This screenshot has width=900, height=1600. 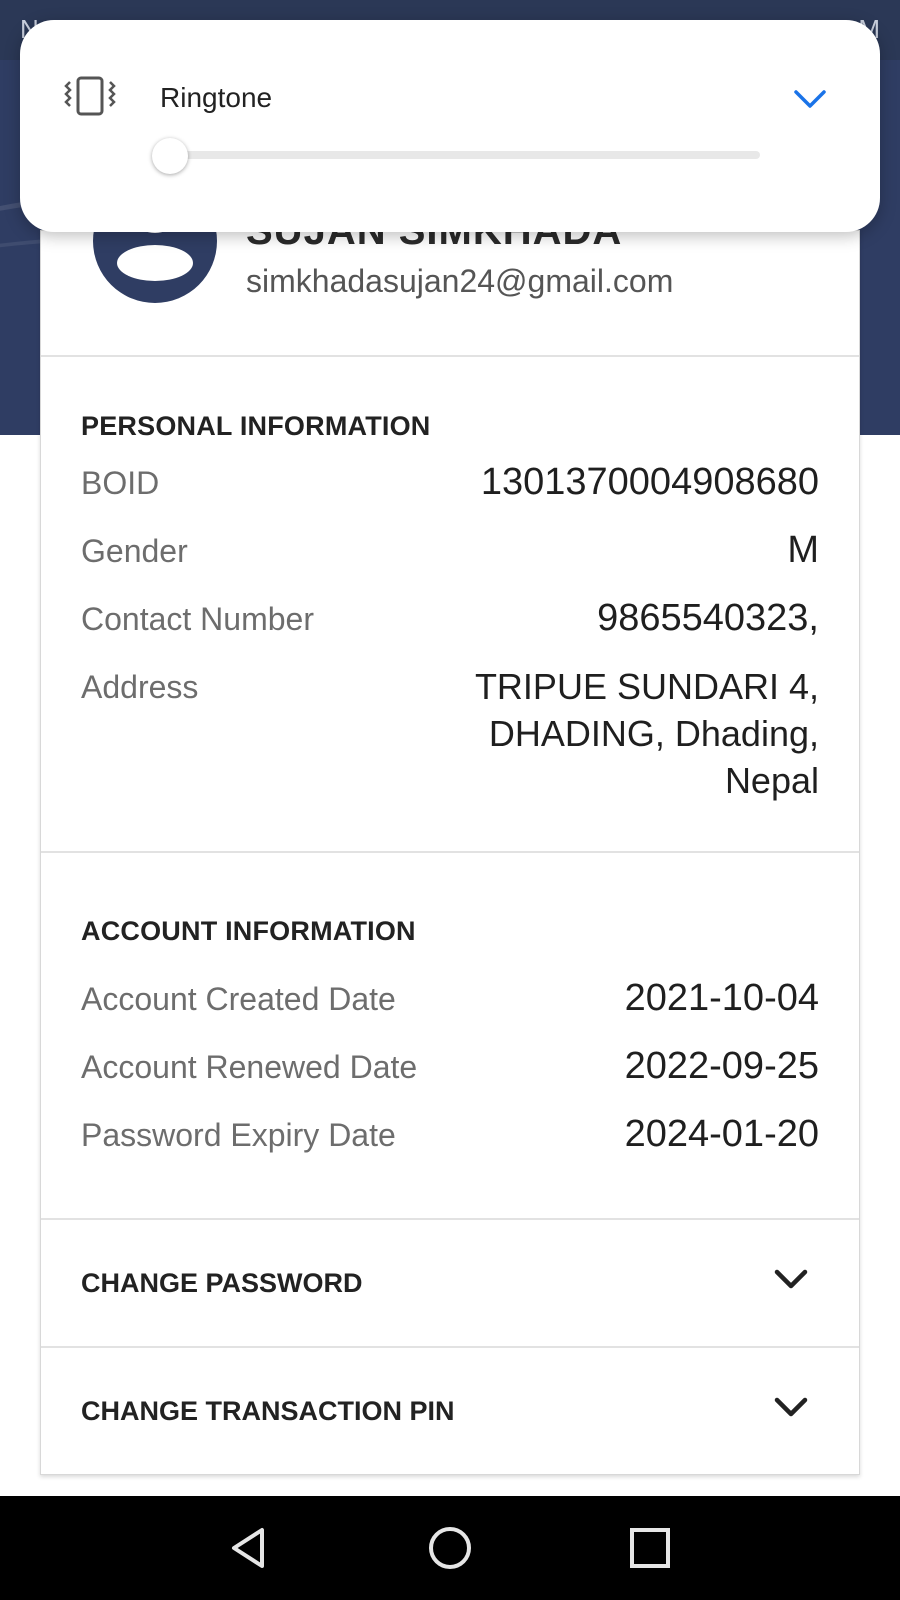 What do you see at coordinates (197, 619) in the screenshot?
I see `contact-number-label: Contact Number` at bounding box center [197, 619].